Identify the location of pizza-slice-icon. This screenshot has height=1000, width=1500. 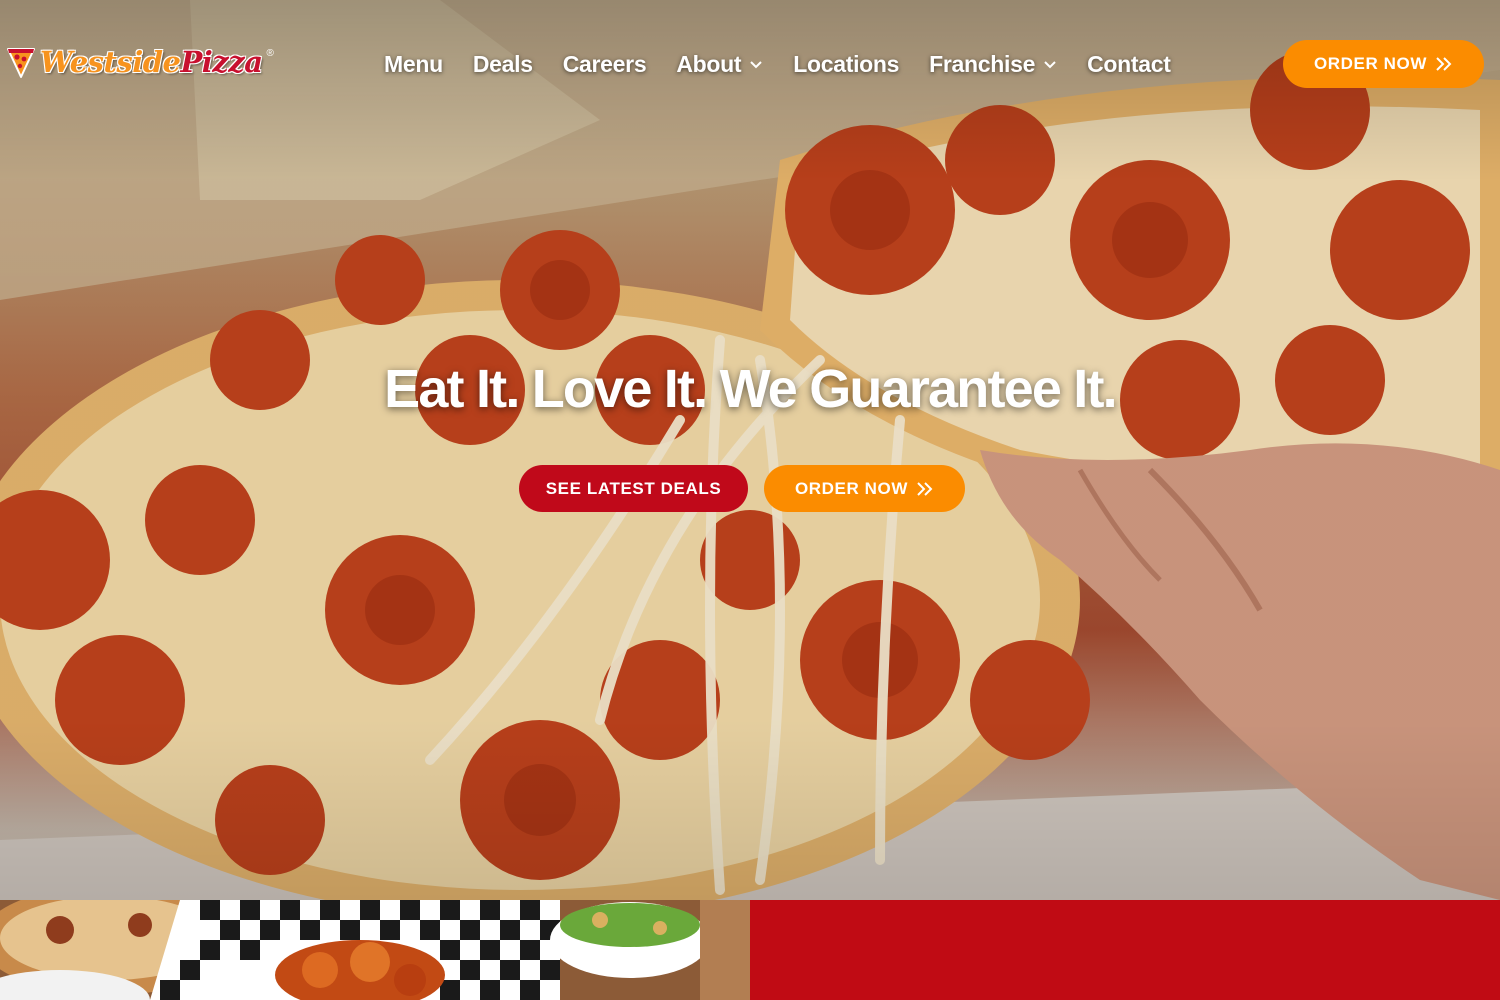
(21, 63).